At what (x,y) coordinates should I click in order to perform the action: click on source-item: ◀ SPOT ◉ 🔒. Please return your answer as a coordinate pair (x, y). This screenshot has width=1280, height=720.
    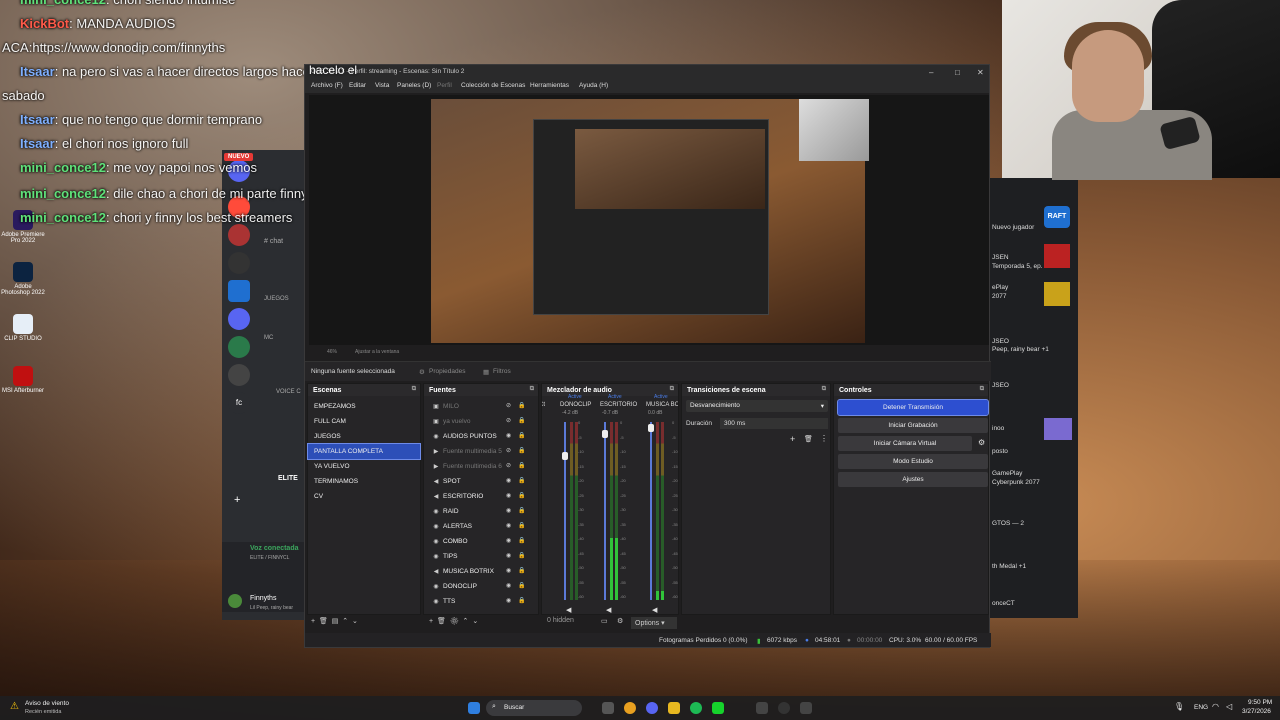
    Looking at the image, I should click on (481, 481).